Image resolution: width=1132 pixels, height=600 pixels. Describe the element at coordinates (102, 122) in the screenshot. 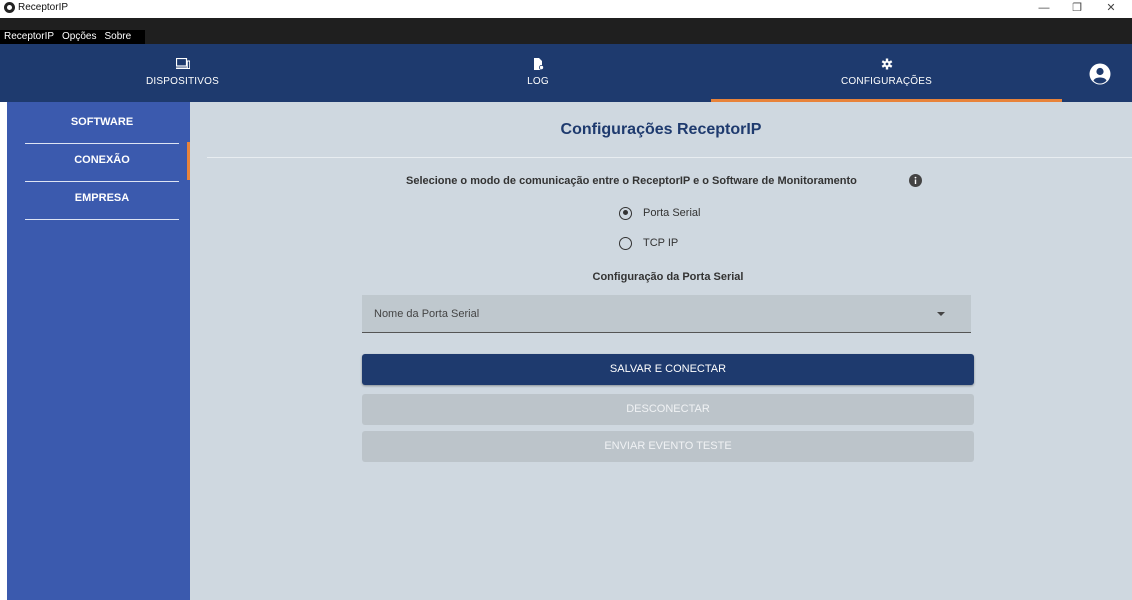

I see `sidebar-item-label: SOFTWARE` at that location.